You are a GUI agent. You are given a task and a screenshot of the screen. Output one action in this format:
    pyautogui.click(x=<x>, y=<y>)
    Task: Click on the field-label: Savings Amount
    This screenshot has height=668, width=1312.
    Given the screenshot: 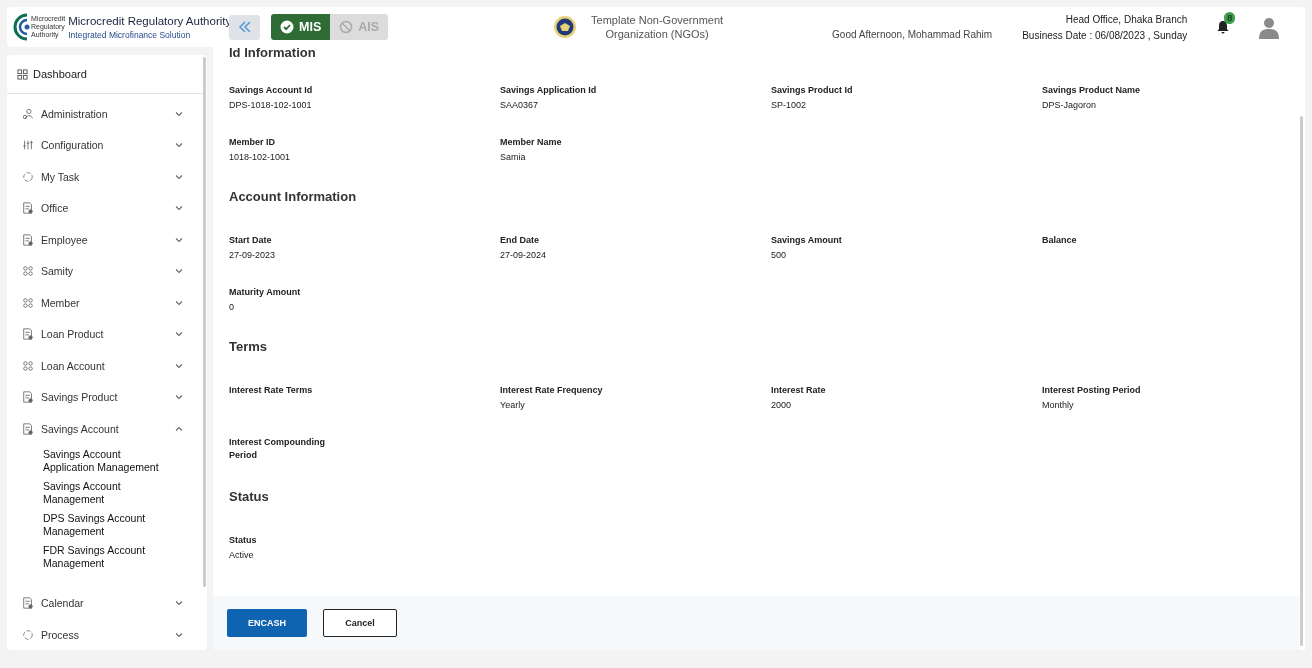 What is the action you would take?
    pyautogui.click(x=807, y=240)
    